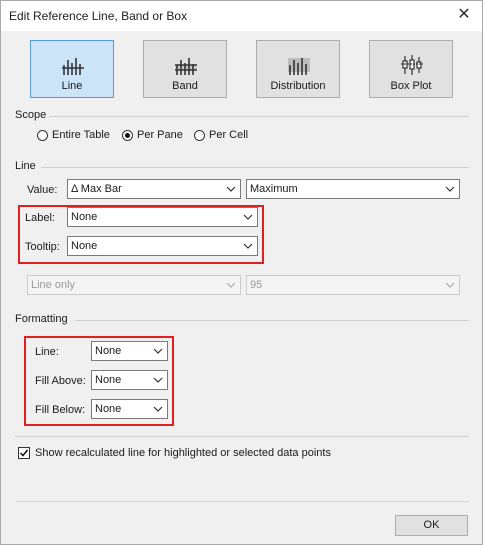 The width and height of the screenshot is (483, 545). I want to click on recalc-divider, so click(242, 436).